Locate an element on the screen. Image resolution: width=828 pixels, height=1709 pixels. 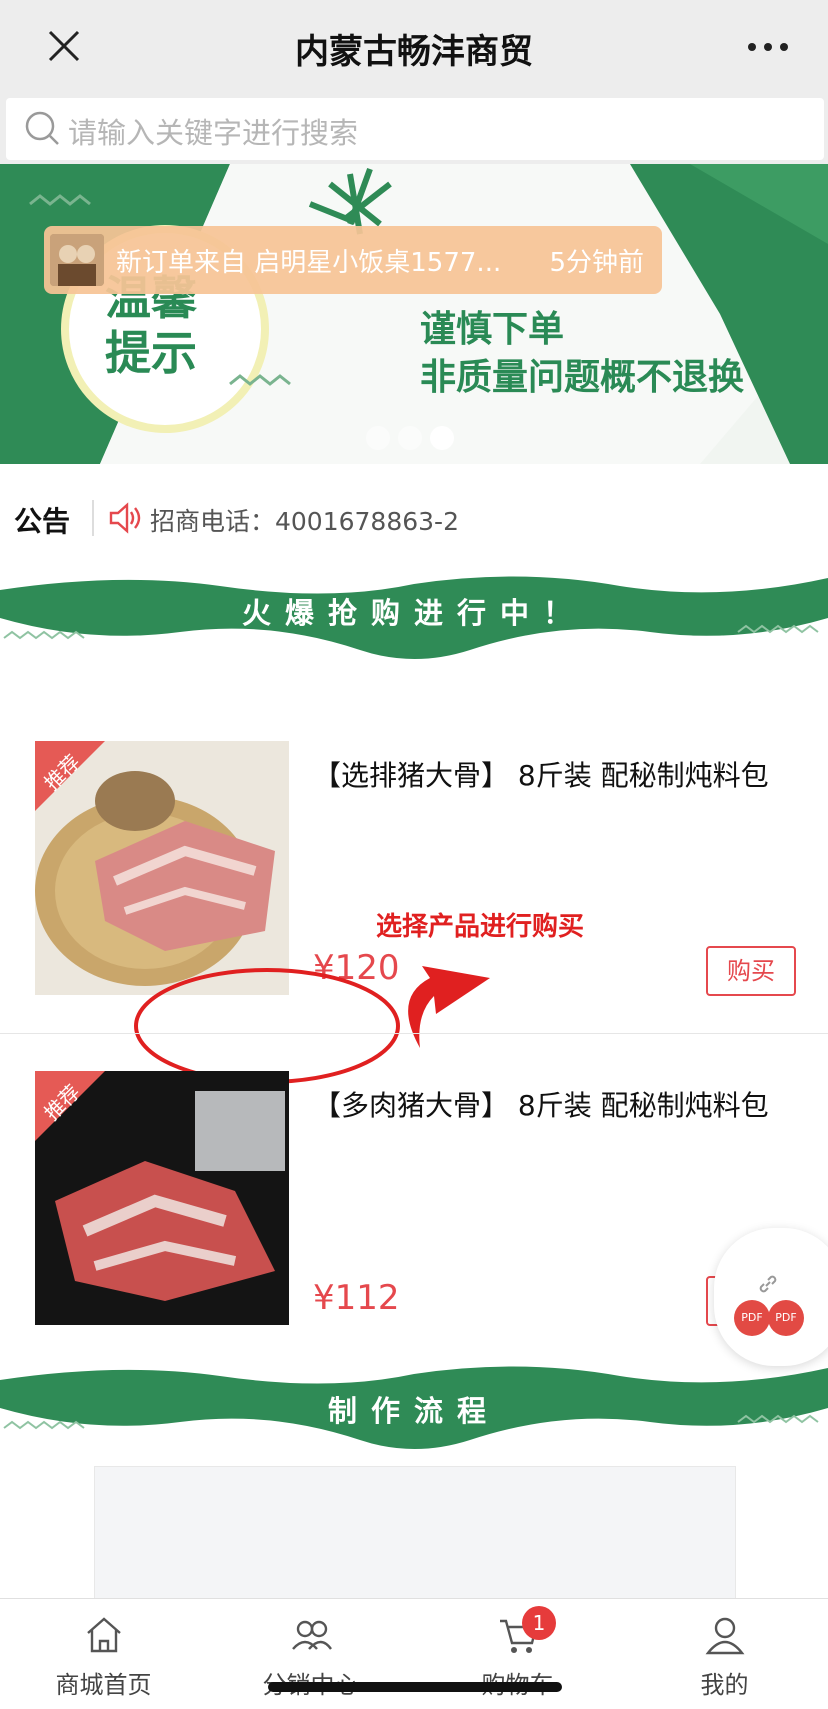
banner-line-2: 非质量问题概不退换 is located at coordinates (582, 377).